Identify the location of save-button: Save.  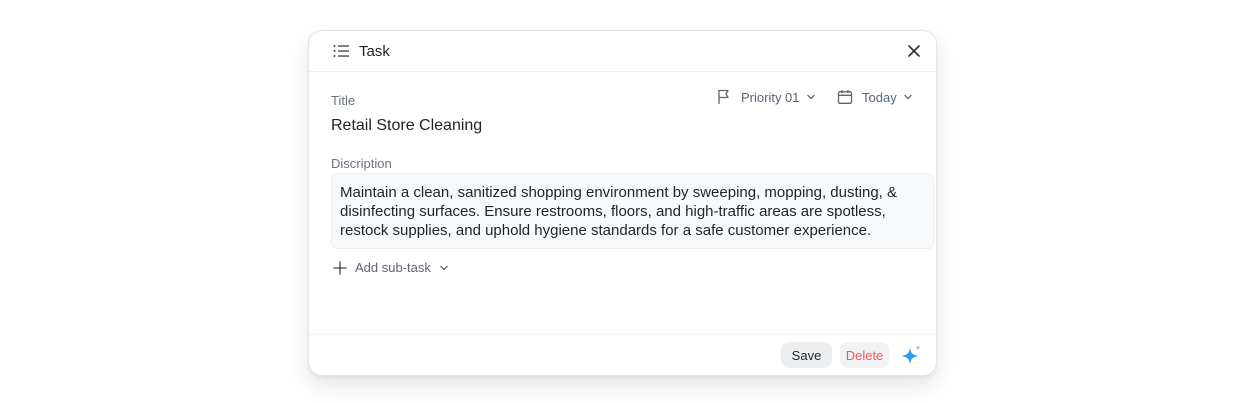
(806, 355).